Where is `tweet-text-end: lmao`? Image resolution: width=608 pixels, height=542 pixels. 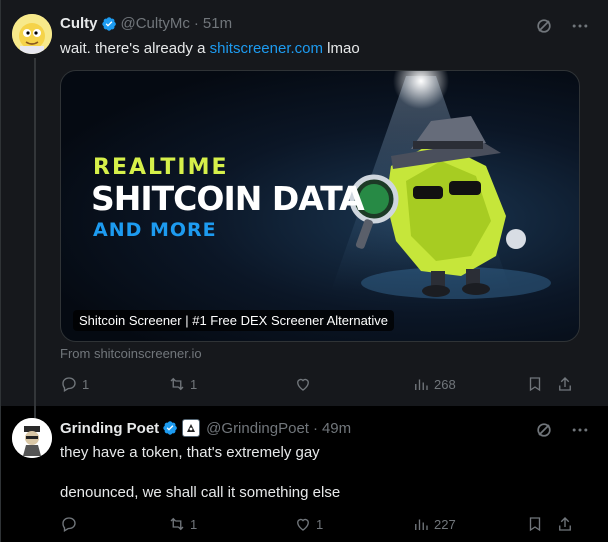 tweet-text-end: lmao is located at coordinates (341, 48).